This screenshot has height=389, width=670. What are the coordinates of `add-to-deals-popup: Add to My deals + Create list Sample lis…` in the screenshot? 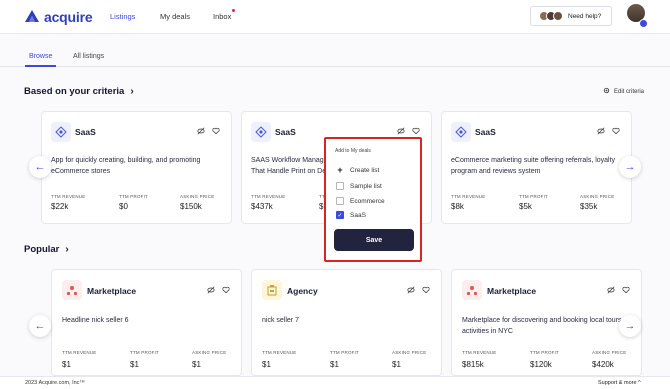 It's located at (373, 199).